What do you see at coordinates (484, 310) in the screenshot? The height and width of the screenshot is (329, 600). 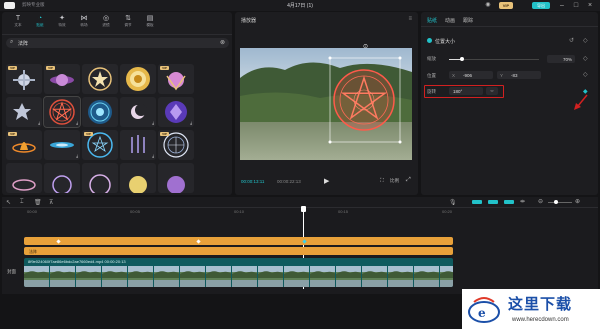 I see `watermark-logo: e` at bounding box center [484, 310].